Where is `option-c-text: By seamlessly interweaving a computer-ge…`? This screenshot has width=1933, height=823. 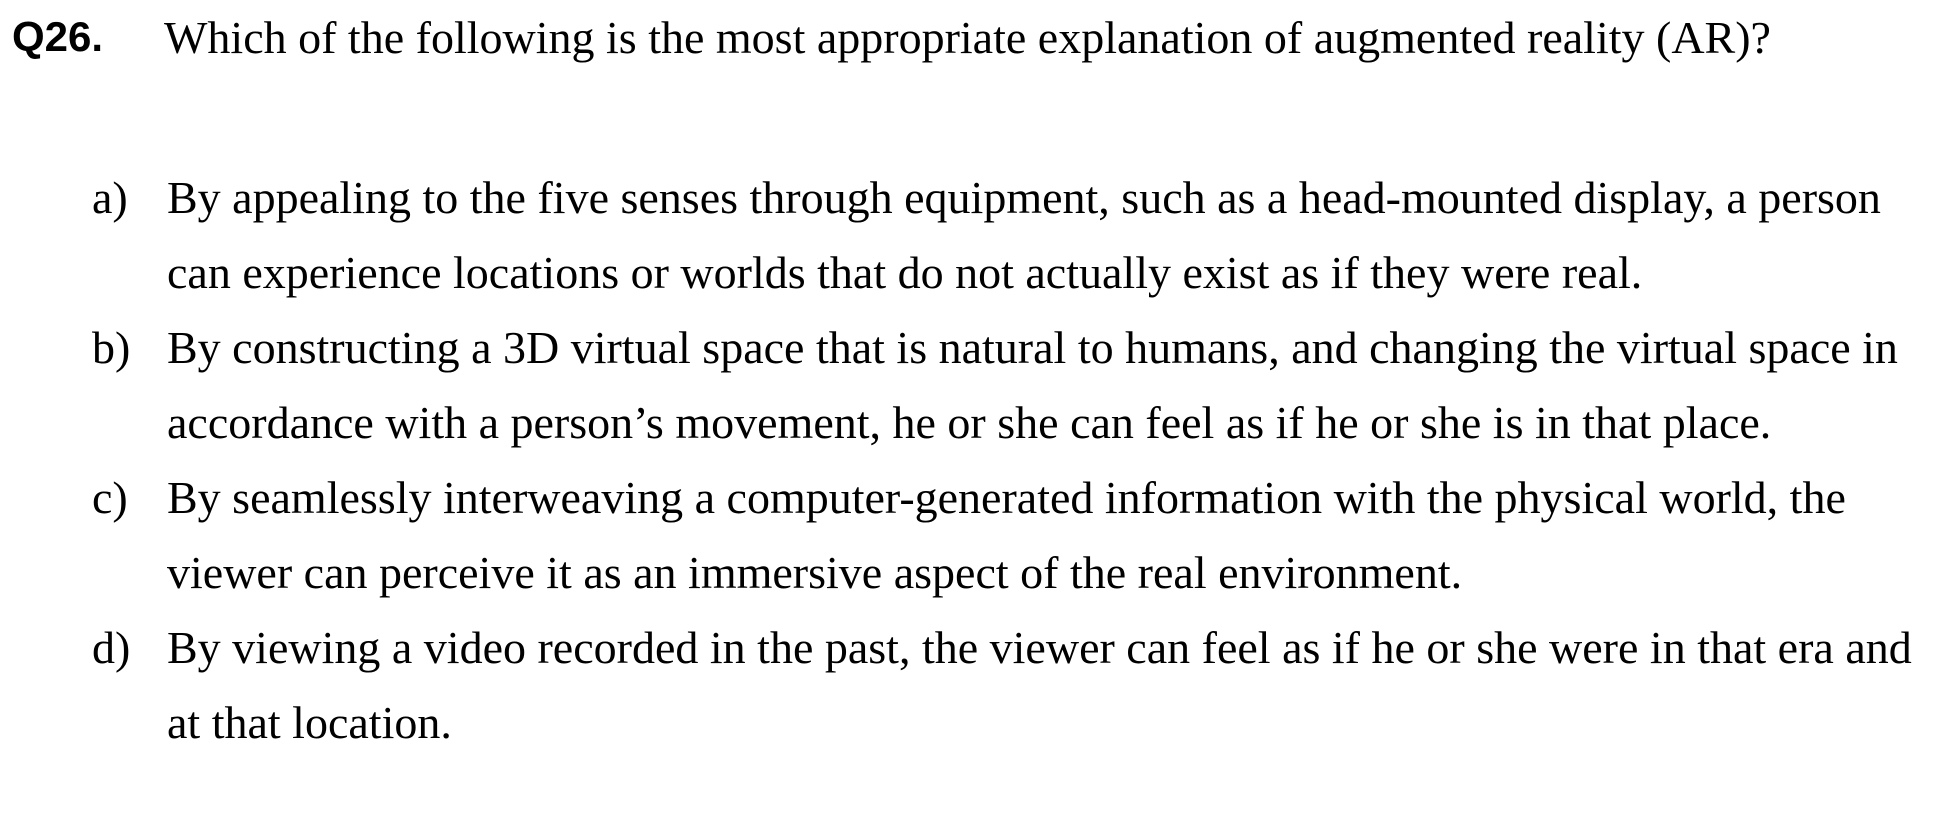 option-c-text: By seamlessly interweaving a computer-ge… is located at coordinates (1006, 535).